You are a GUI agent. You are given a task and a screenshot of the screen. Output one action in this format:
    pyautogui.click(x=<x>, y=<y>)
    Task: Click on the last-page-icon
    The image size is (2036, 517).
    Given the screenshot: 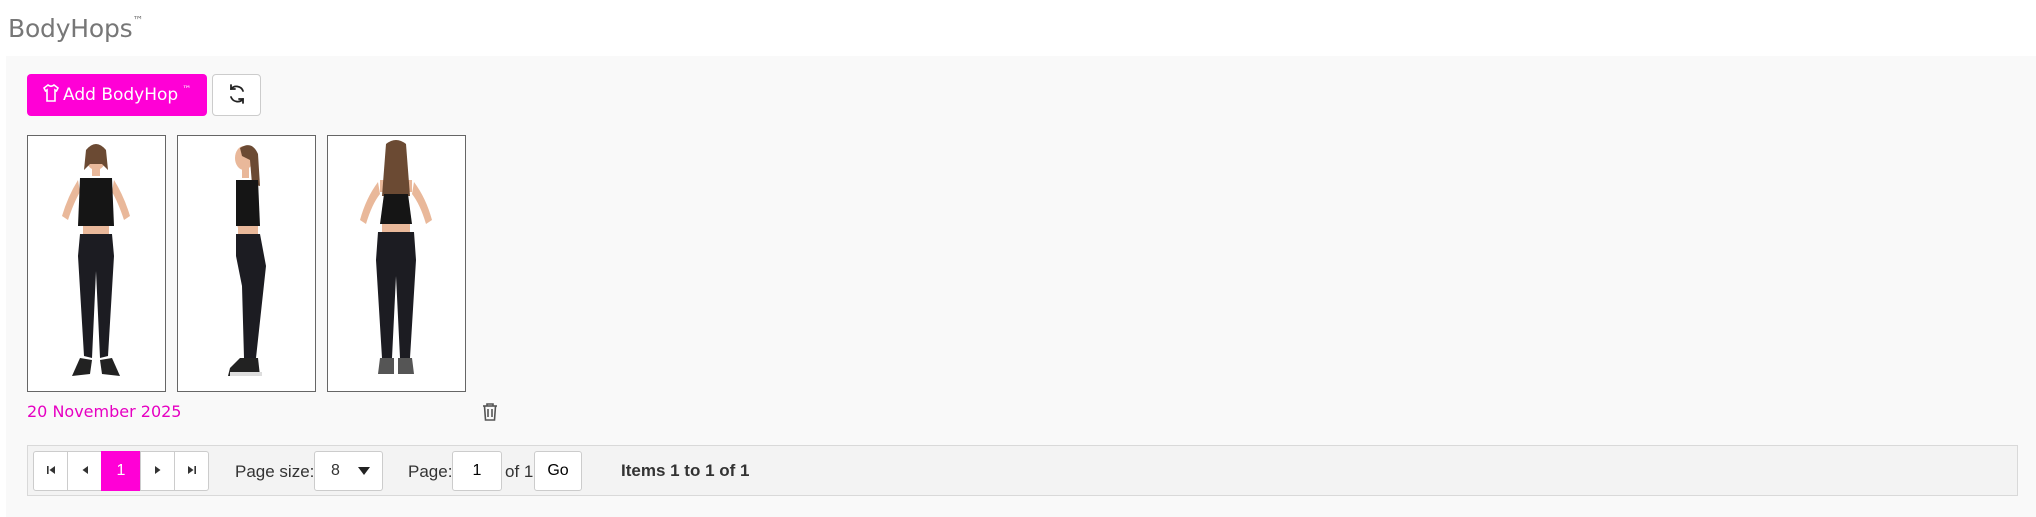 What is the action you would take?
    pyautogui.click(x=192, y=471)
    